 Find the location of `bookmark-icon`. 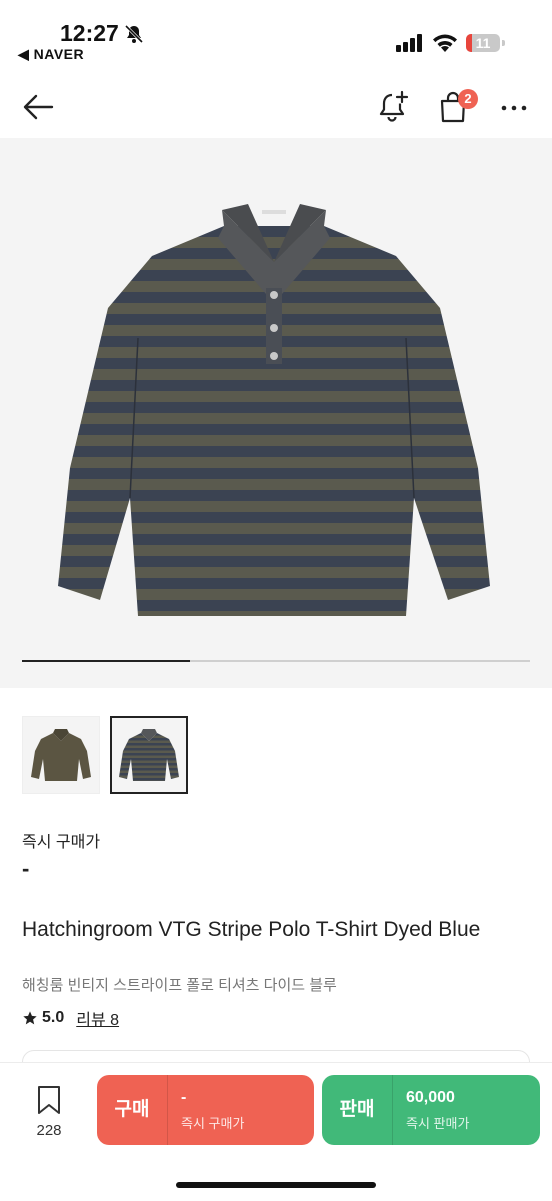

bookmark-icon is located at coordinates (49, 1100).